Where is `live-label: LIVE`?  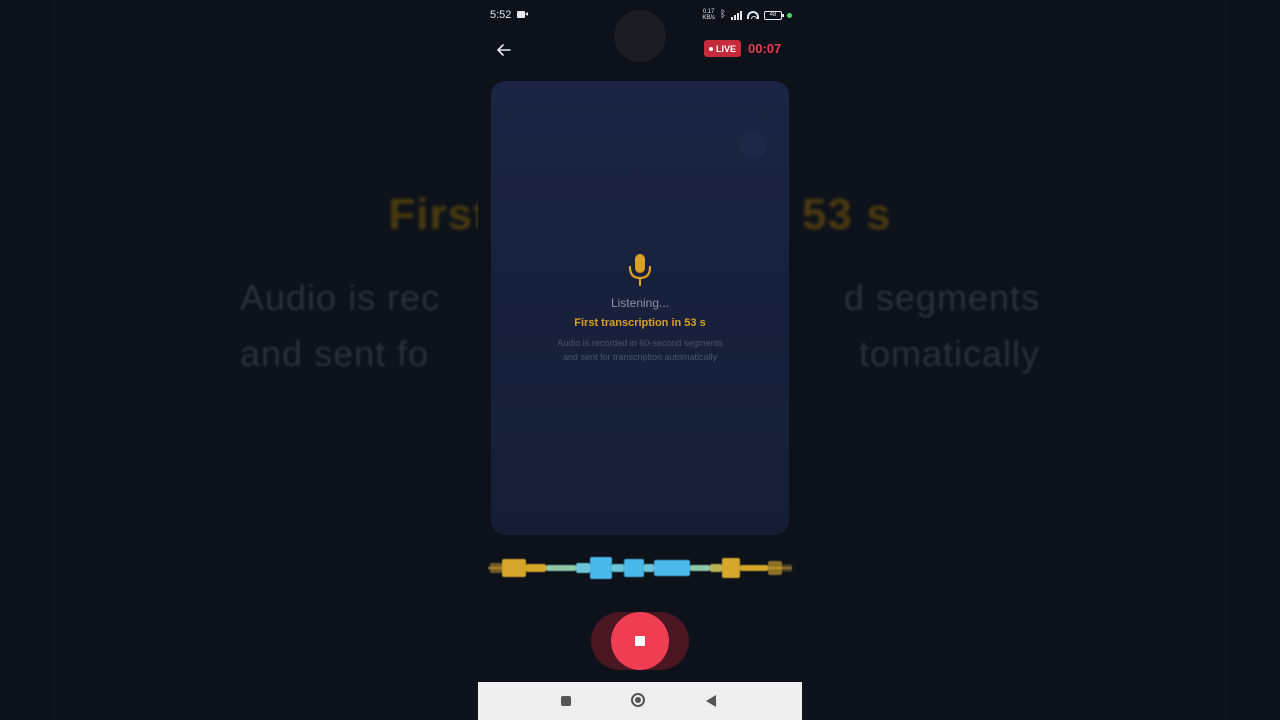
live-label: LIVE is located at coordinates (726, 48).